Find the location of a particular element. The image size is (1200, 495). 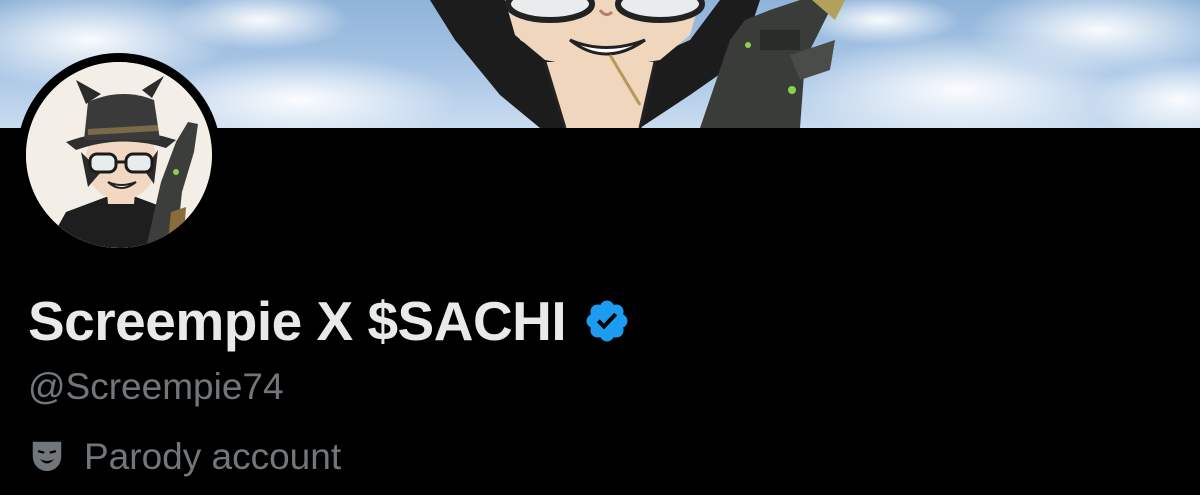

avatar-image is located at coordinates (119, 155).